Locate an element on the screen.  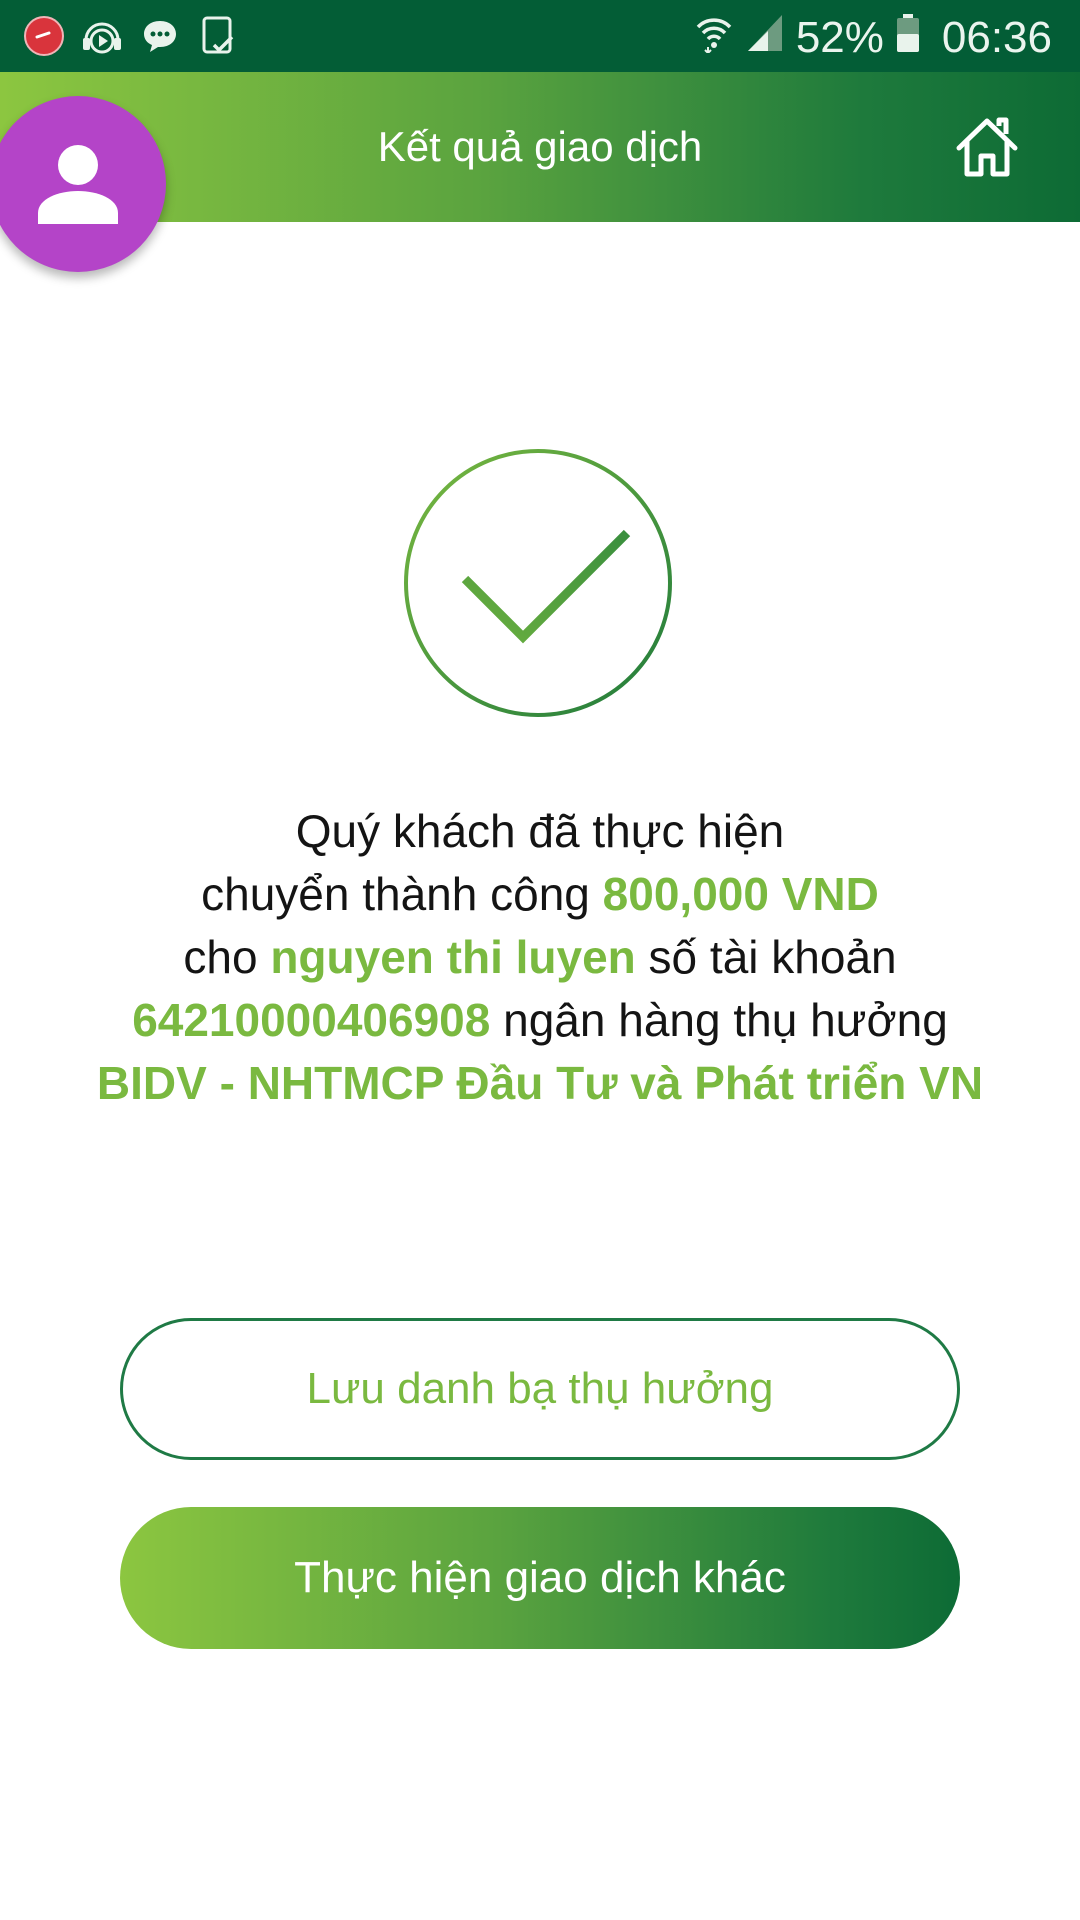
system-status: 52% 06:36 is located at coordinates (873, 38).